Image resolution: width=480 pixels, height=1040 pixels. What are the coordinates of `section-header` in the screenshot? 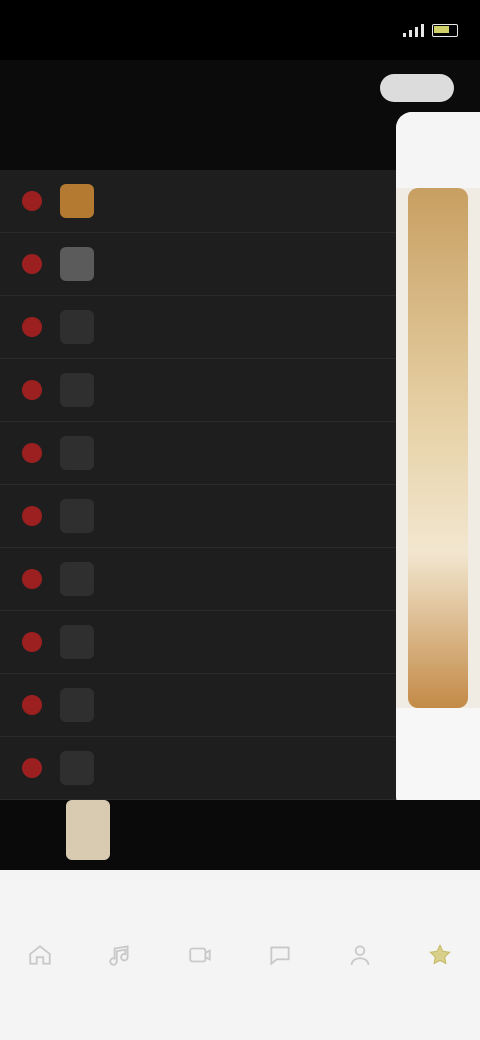 It's located at (200, 144).